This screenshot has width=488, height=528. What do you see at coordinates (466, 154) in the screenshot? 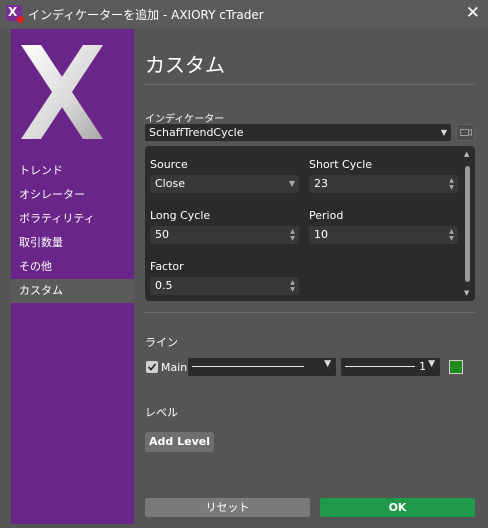
I see `scroll-up-icon: ▲` at bounding box center [466, 154].